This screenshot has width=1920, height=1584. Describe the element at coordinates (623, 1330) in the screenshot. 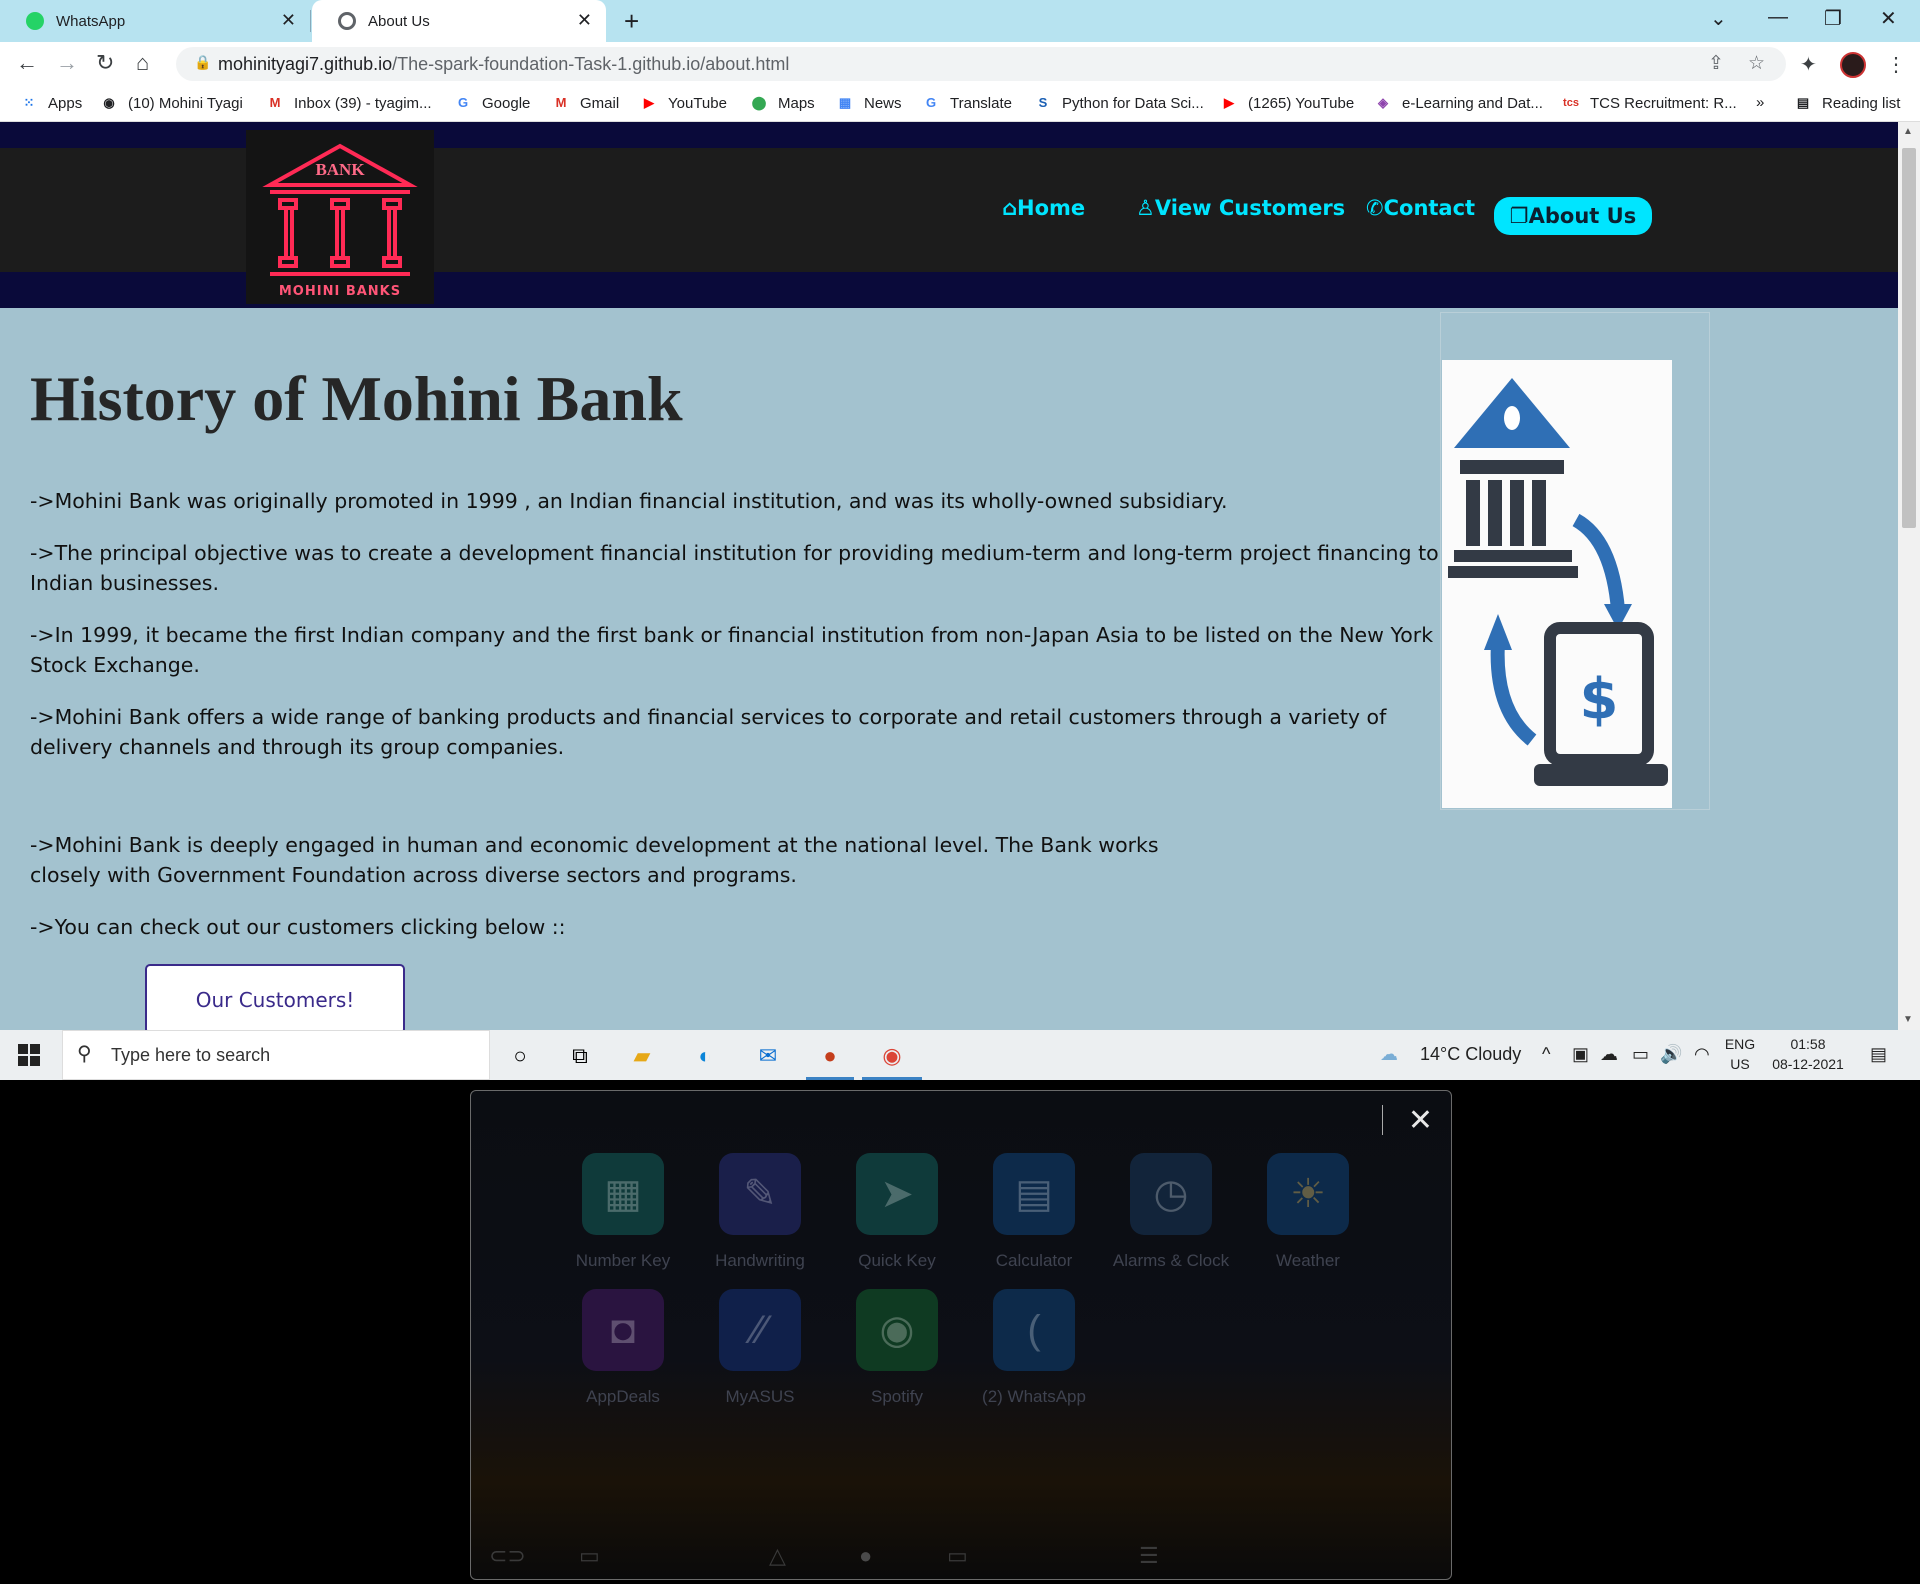

I see `shopping-bag-icon: ◘` at that location.